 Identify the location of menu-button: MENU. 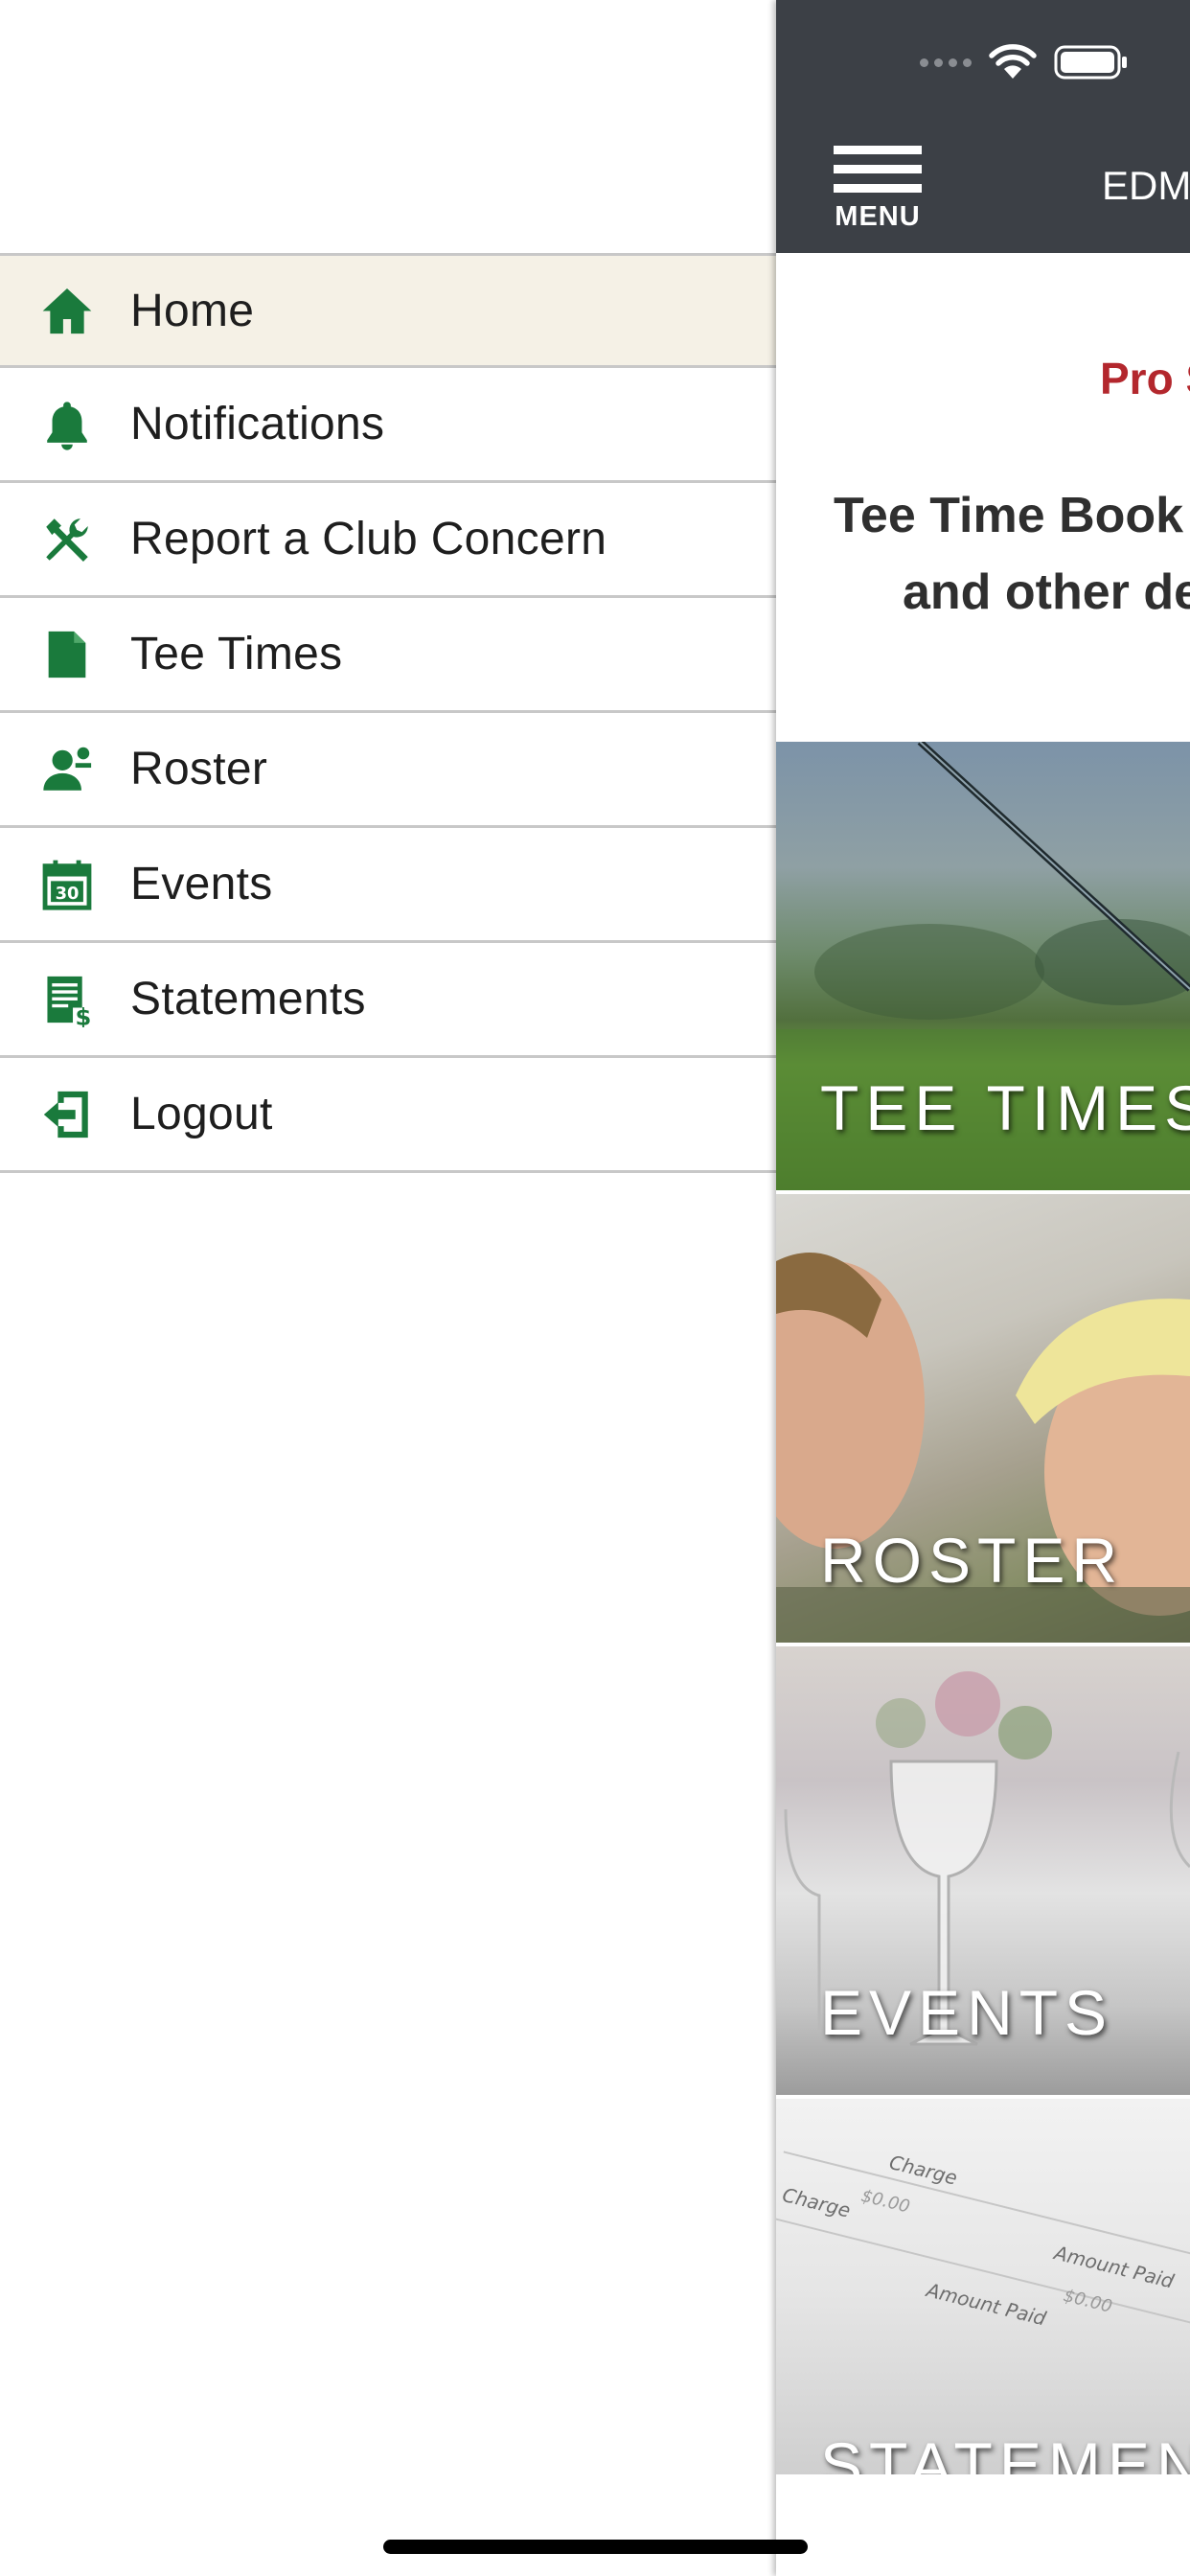
(878, 189).